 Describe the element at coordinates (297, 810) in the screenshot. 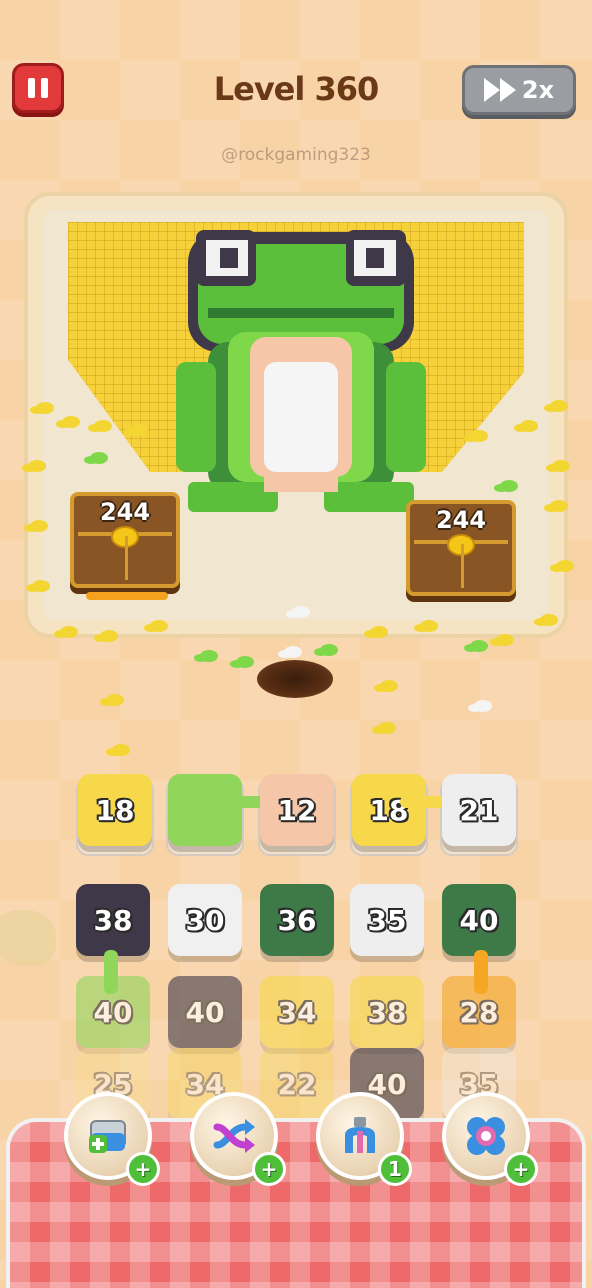

I see `queue-tile: 12` at that location.